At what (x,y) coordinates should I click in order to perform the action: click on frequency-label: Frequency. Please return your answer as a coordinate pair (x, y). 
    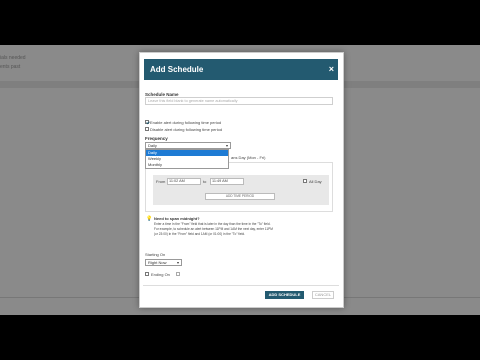
    Looking at the image, I should click on (156, 138).